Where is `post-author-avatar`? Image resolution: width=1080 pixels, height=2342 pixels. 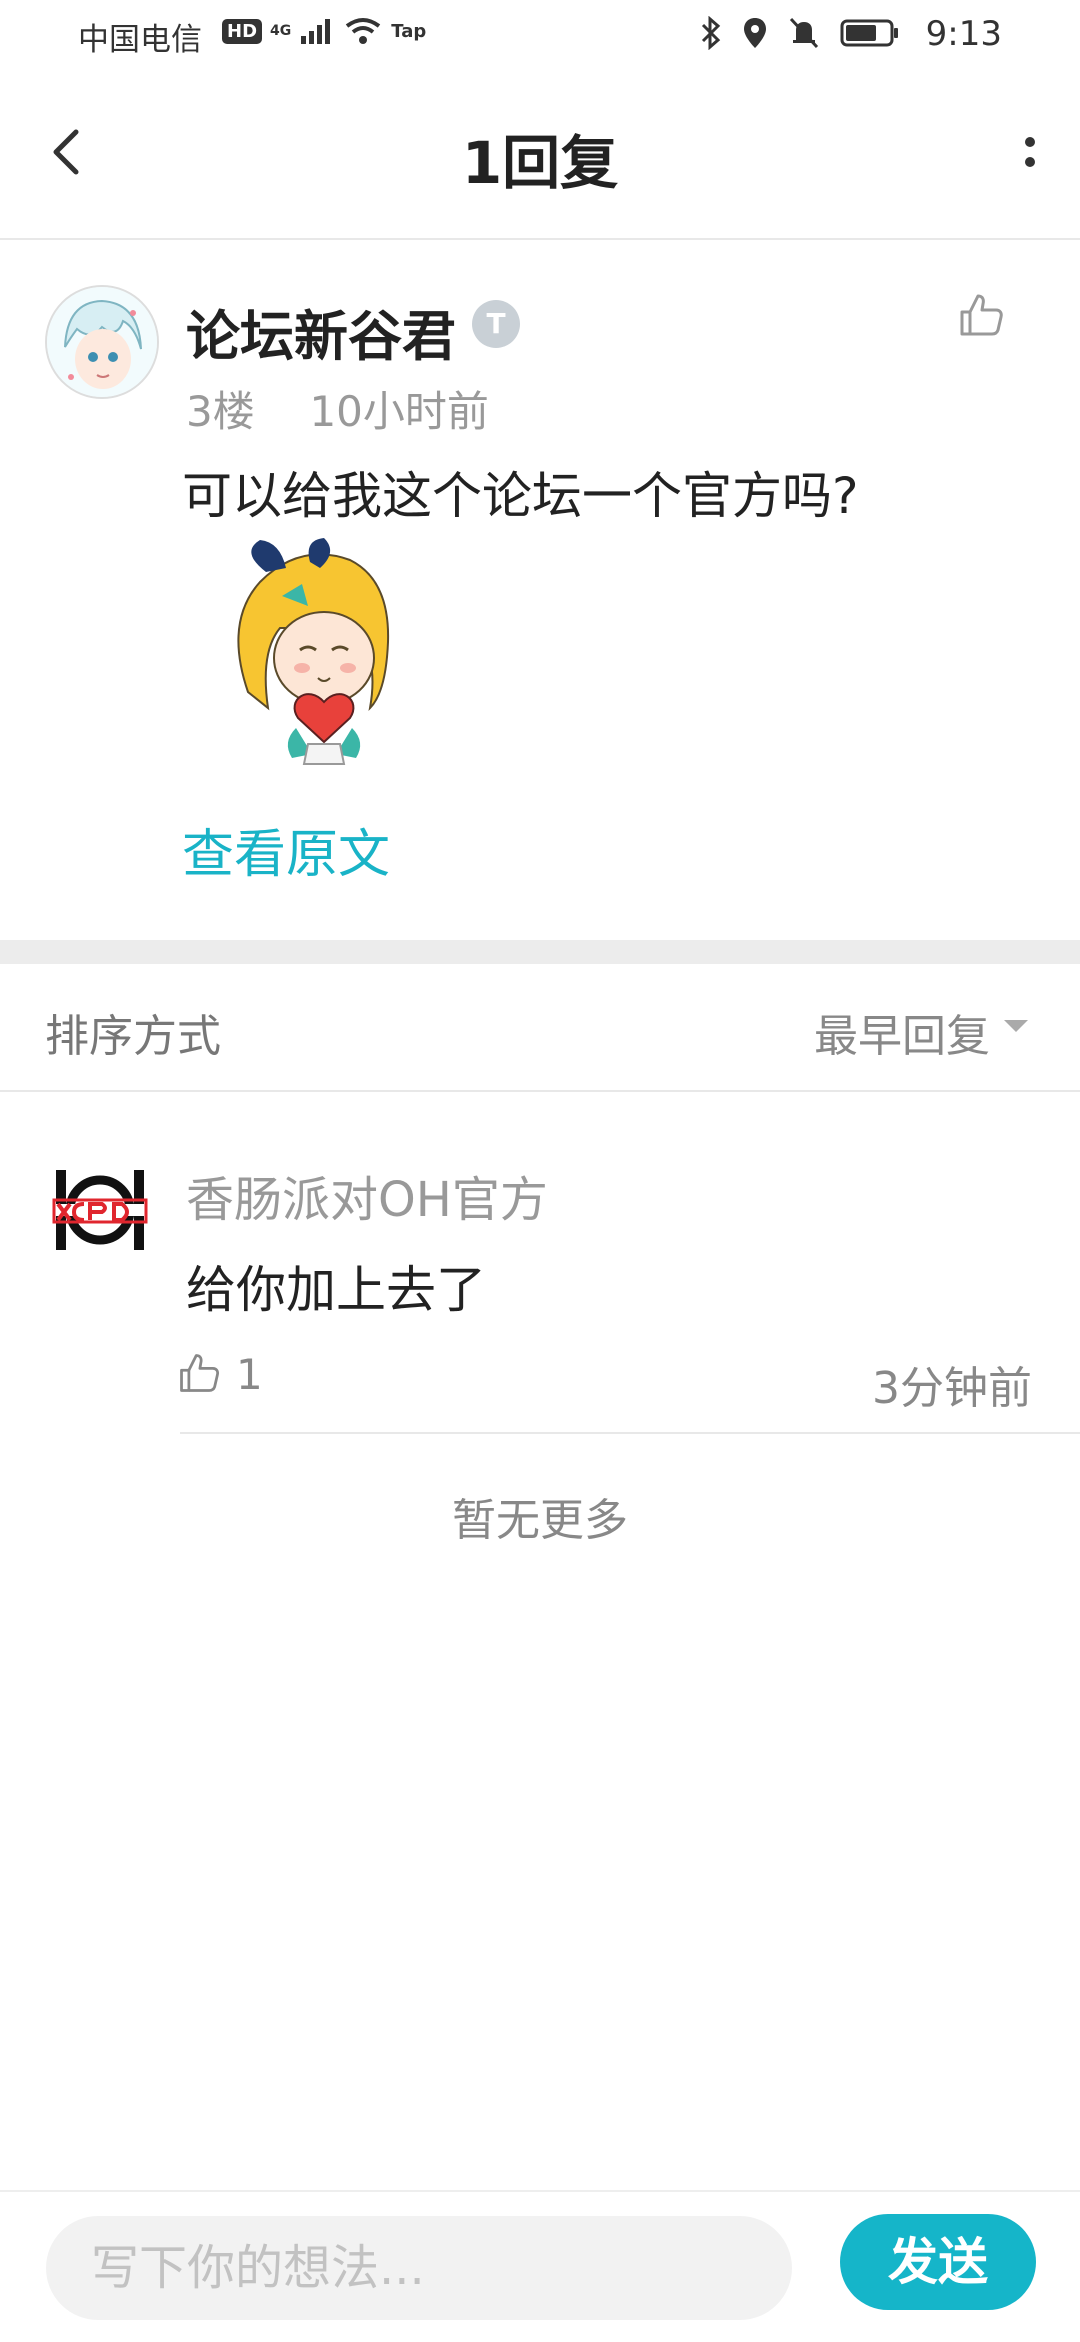
post-author-avatar is located at coordinates (102, 342).